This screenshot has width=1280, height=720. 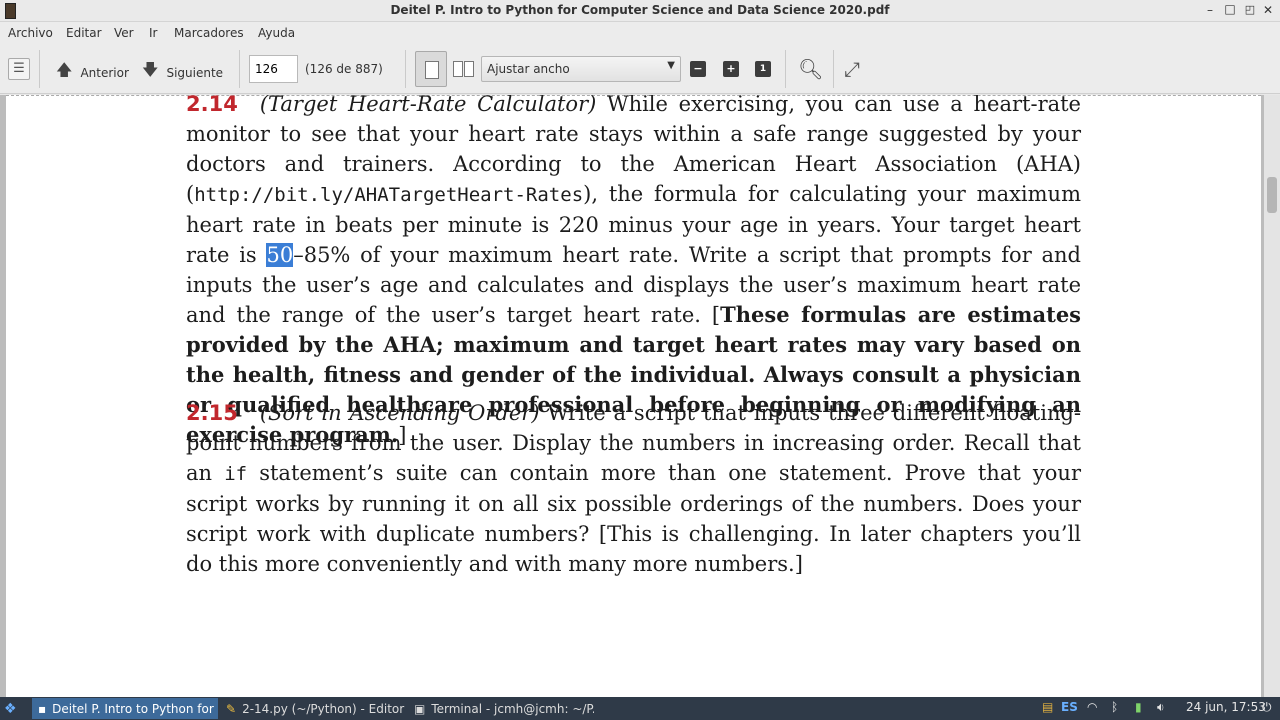 I want to click on menu-ayuda: Ayuda, so click(x=276, y=33).